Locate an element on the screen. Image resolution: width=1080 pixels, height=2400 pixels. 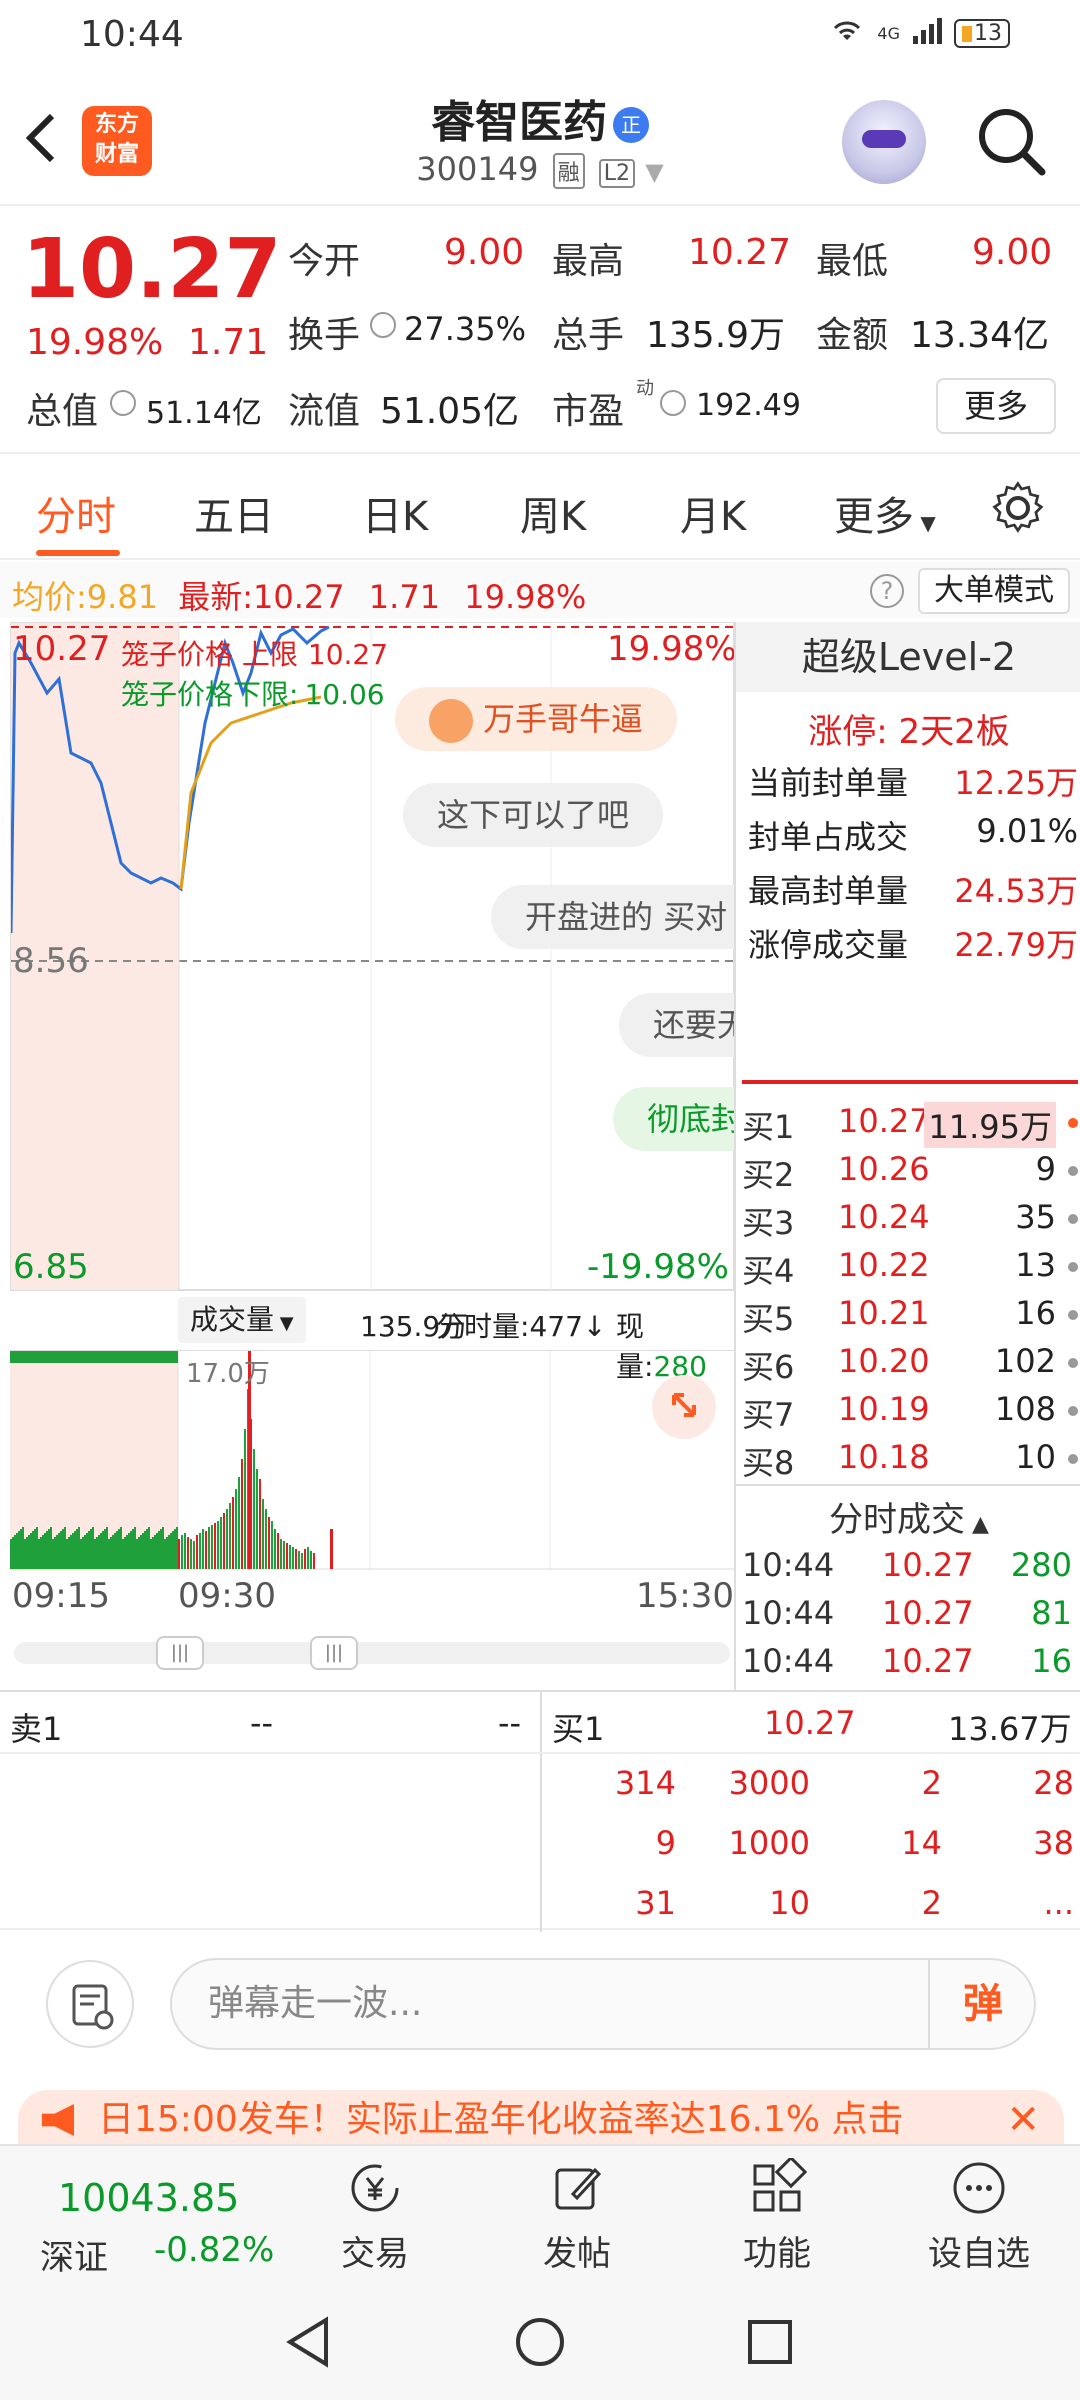
chevron-up-icon: ▲ is located at coordinates (977, 1524).